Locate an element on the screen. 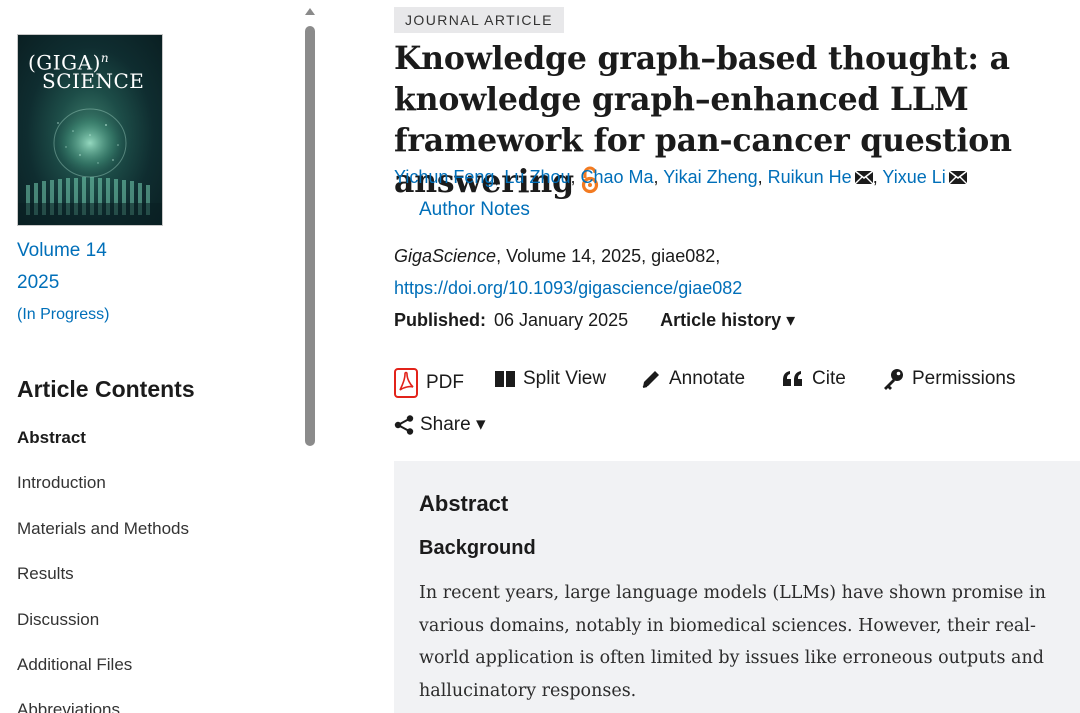 The image size is (1080, 713). volume-link: Volume 14 is located at coordinates (62, 251).